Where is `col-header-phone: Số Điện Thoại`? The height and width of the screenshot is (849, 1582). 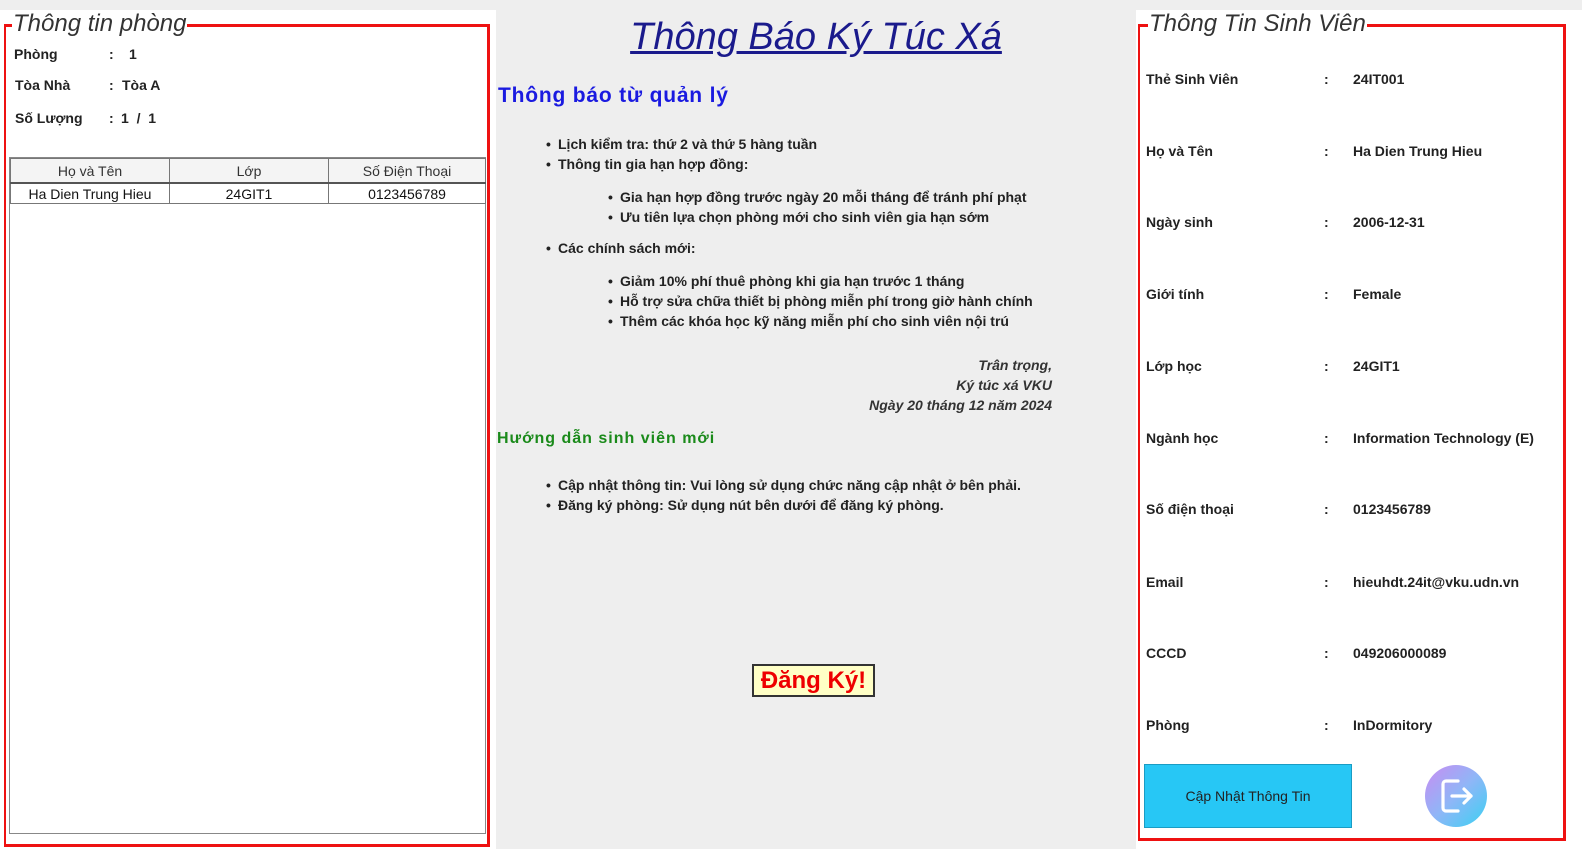 col-header-phone: Số Điện Thoại is located at coordinates (407, 171).